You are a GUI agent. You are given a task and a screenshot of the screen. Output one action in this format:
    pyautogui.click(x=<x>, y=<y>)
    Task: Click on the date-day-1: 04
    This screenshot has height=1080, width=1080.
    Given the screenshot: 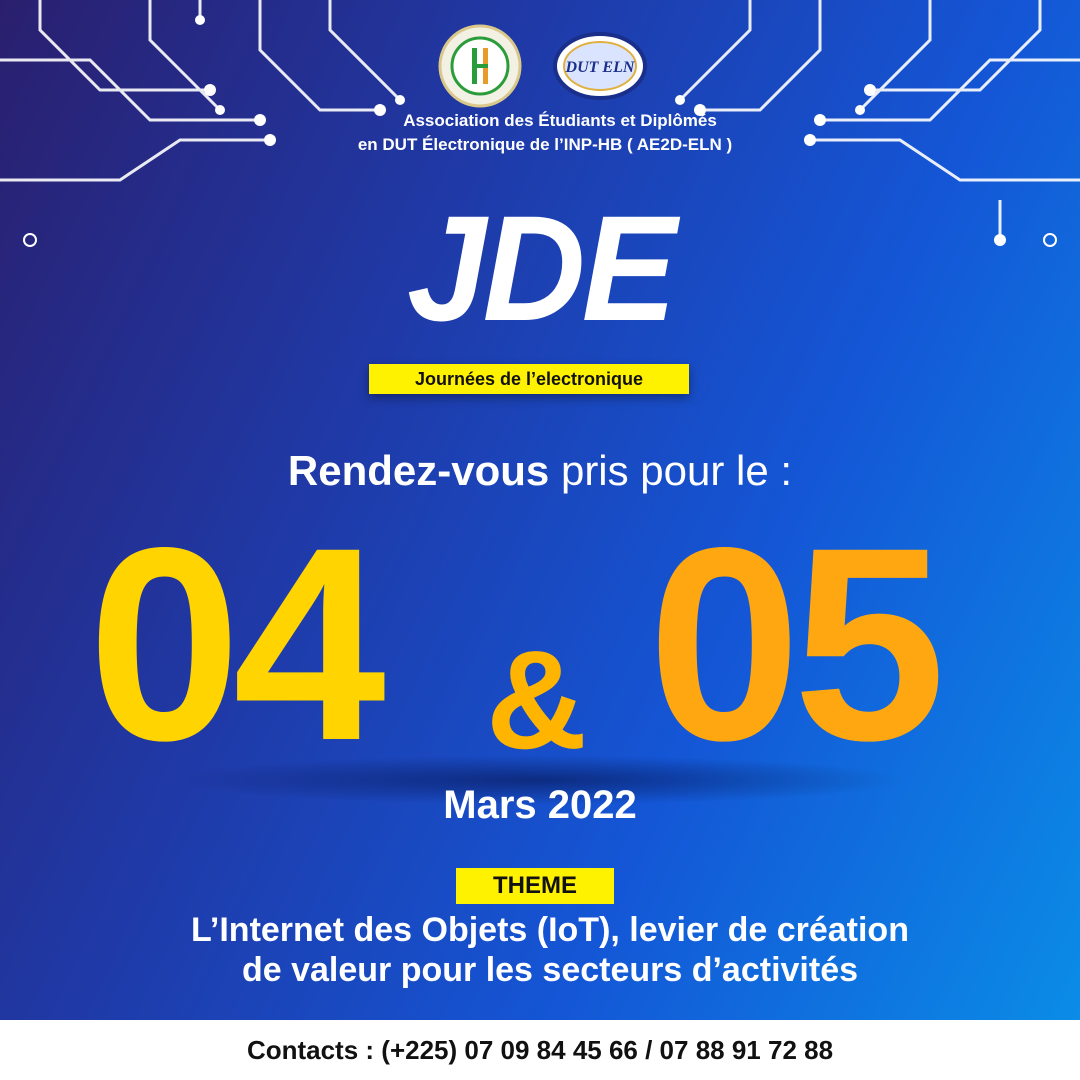 What is the action you would take?
    pyautogui.click(x=237, y=644)
    